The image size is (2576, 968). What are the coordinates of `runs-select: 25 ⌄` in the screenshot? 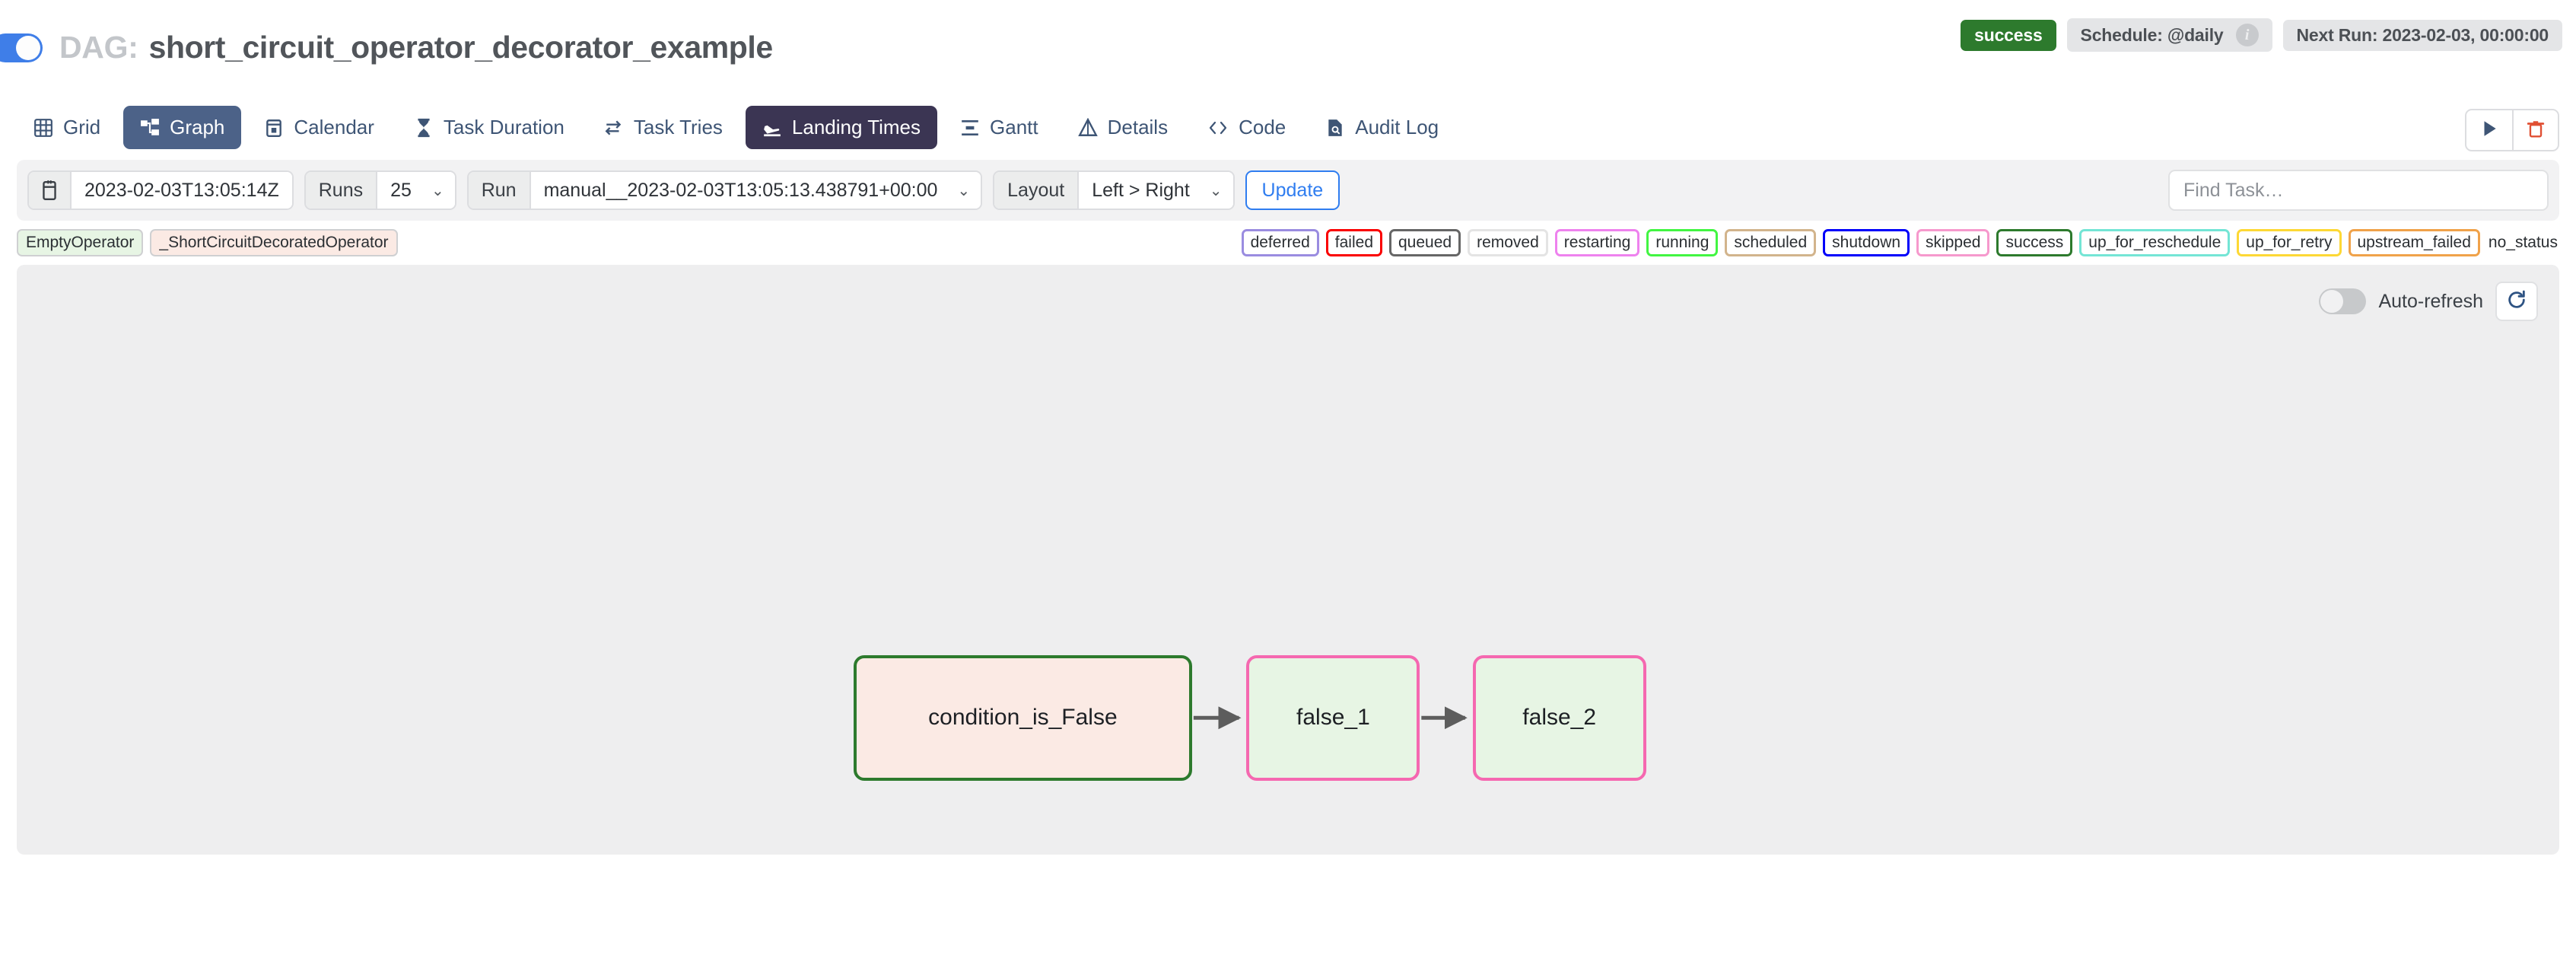 It's located at (416, 191).